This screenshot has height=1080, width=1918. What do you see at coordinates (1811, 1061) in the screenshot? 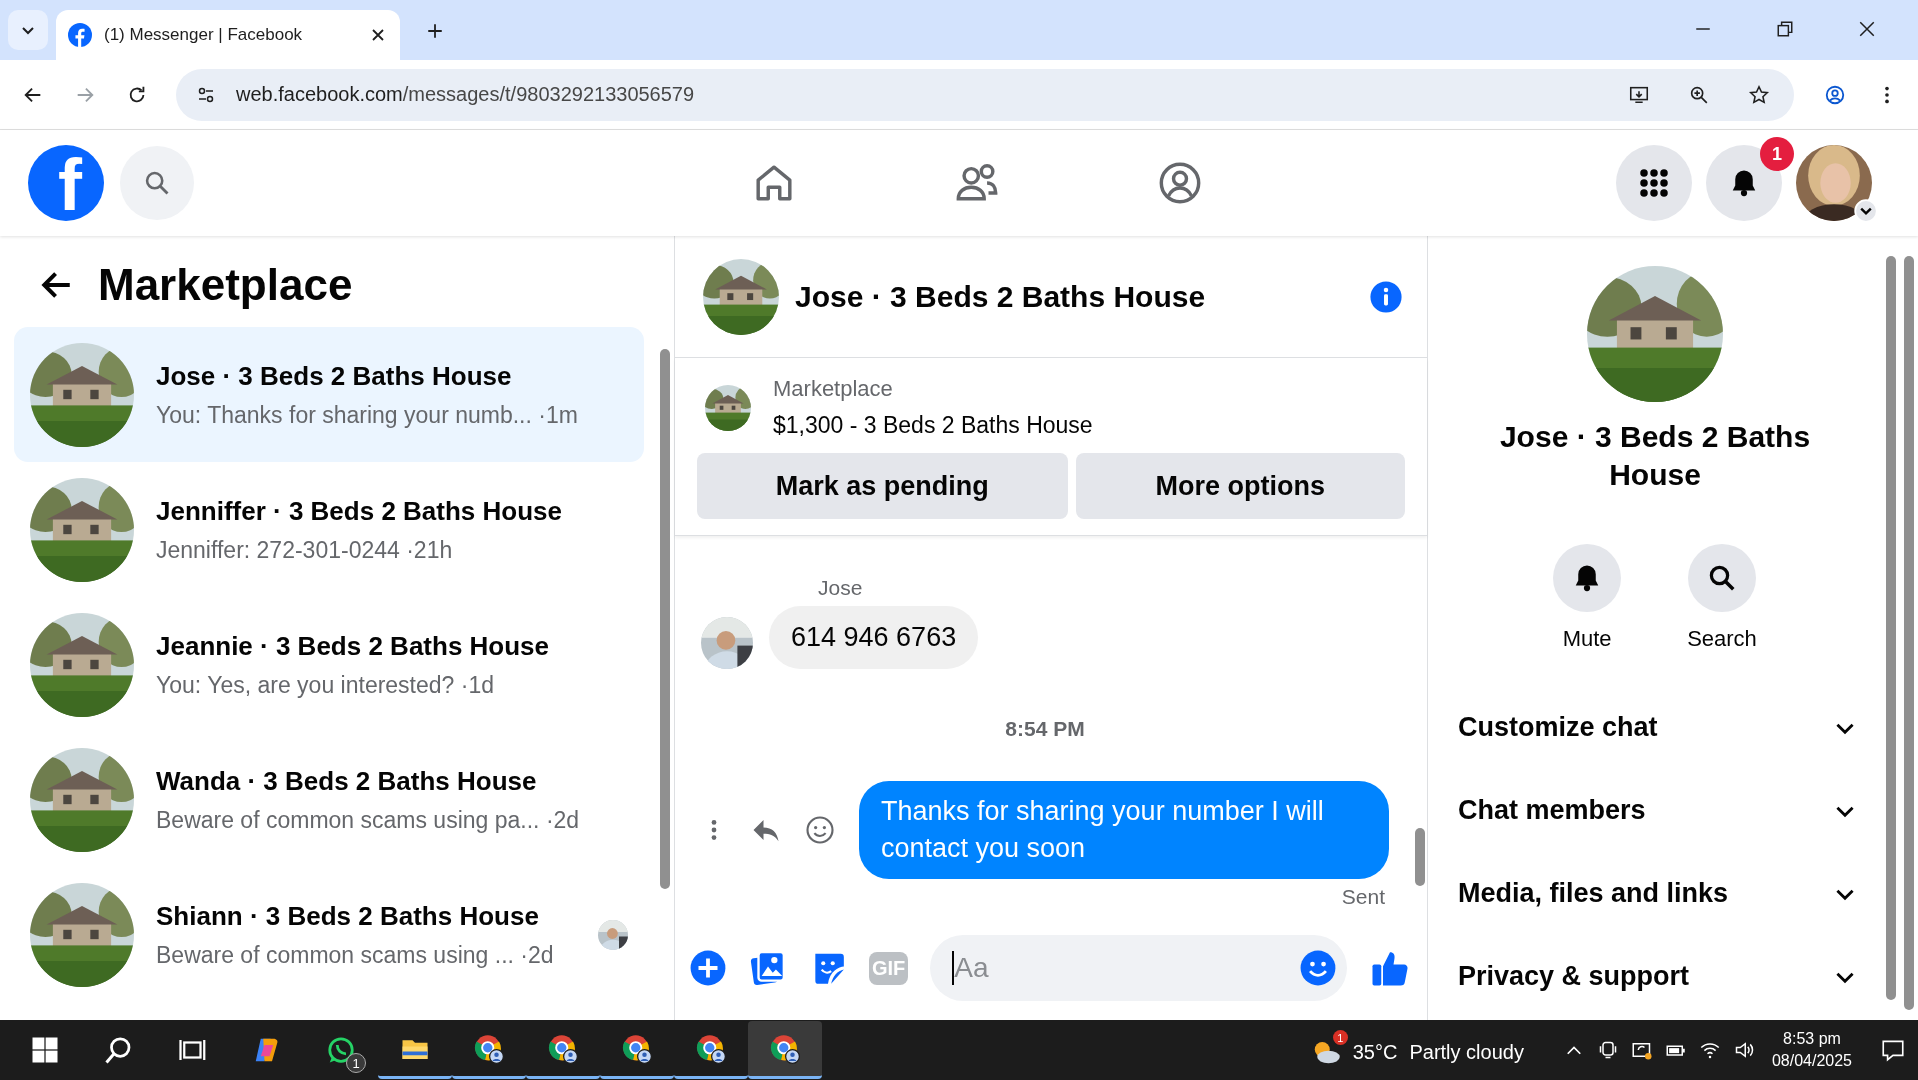
I see `clock-date: 08/04/2025` at bounding box center [1811, 1061].